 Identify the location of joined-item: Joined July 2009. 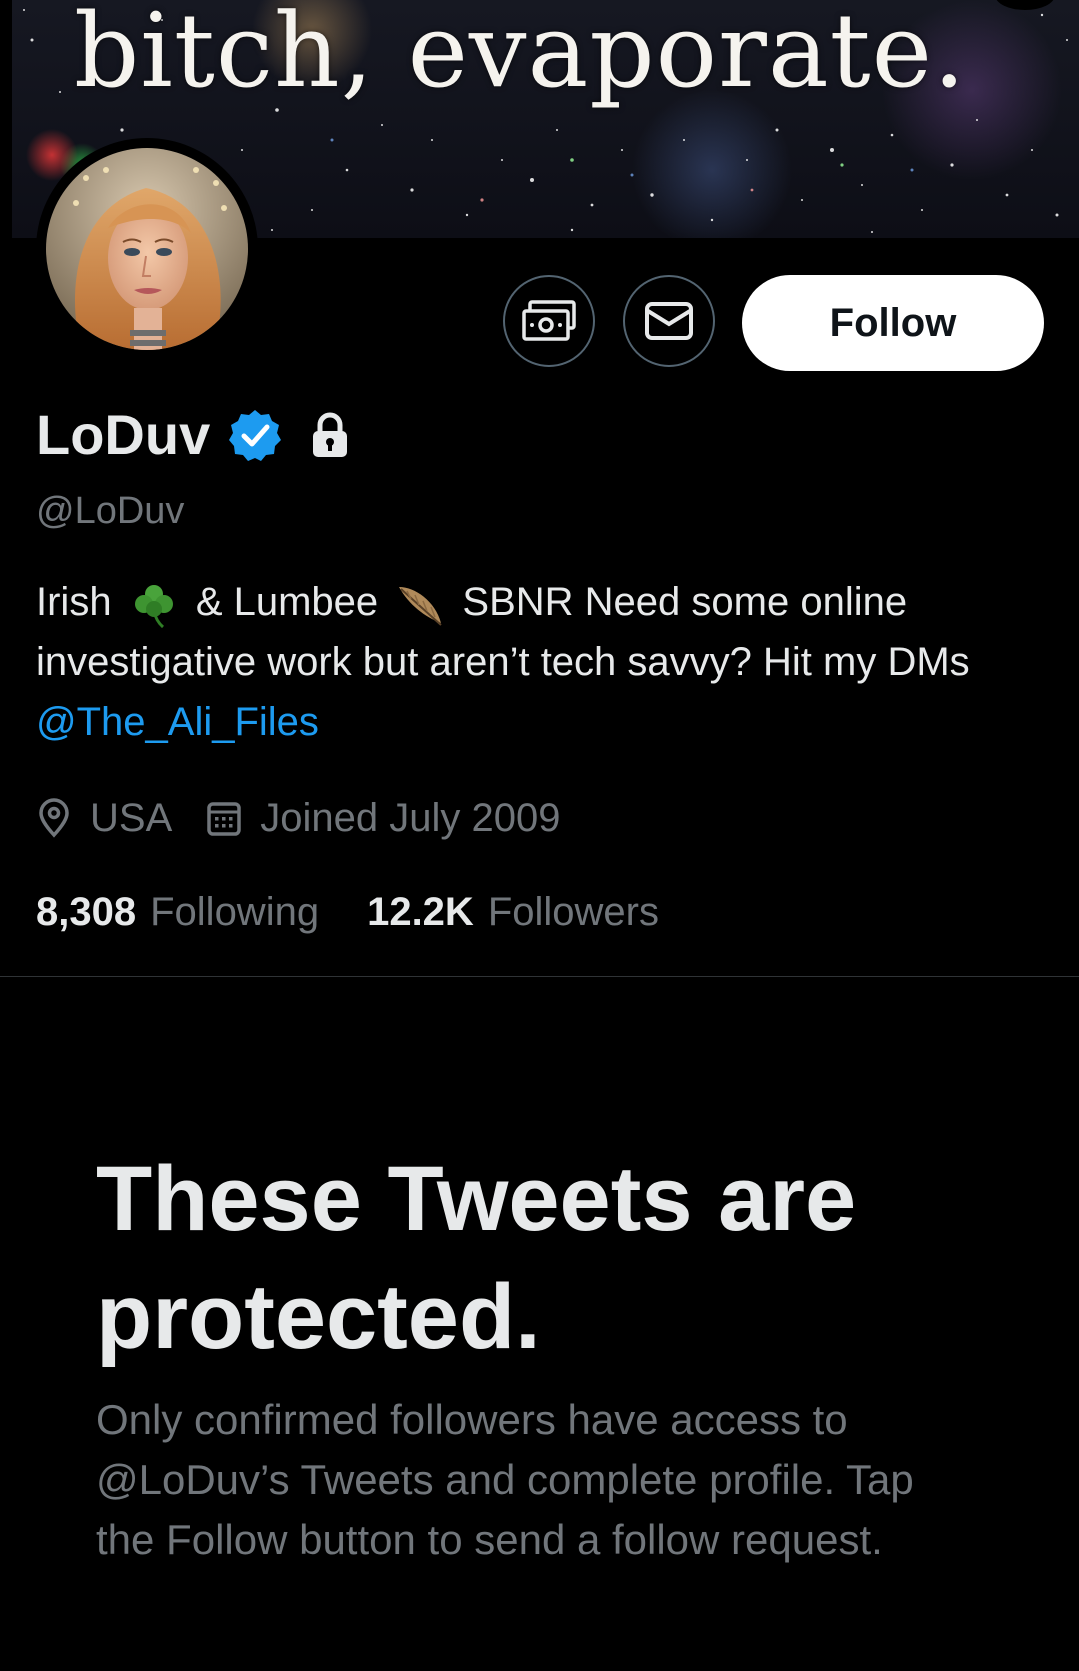
(383, 818).